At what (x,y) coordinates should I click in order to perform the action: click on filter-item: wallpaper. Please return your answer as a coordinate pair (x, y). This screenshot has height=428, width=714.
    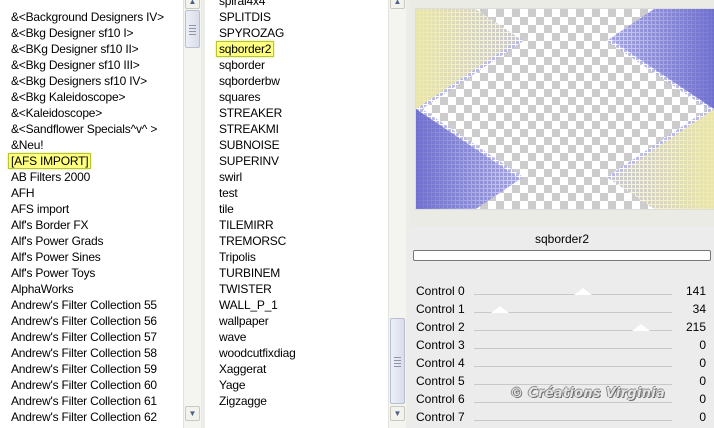
    Looking at the image, I should click on (244, 321).